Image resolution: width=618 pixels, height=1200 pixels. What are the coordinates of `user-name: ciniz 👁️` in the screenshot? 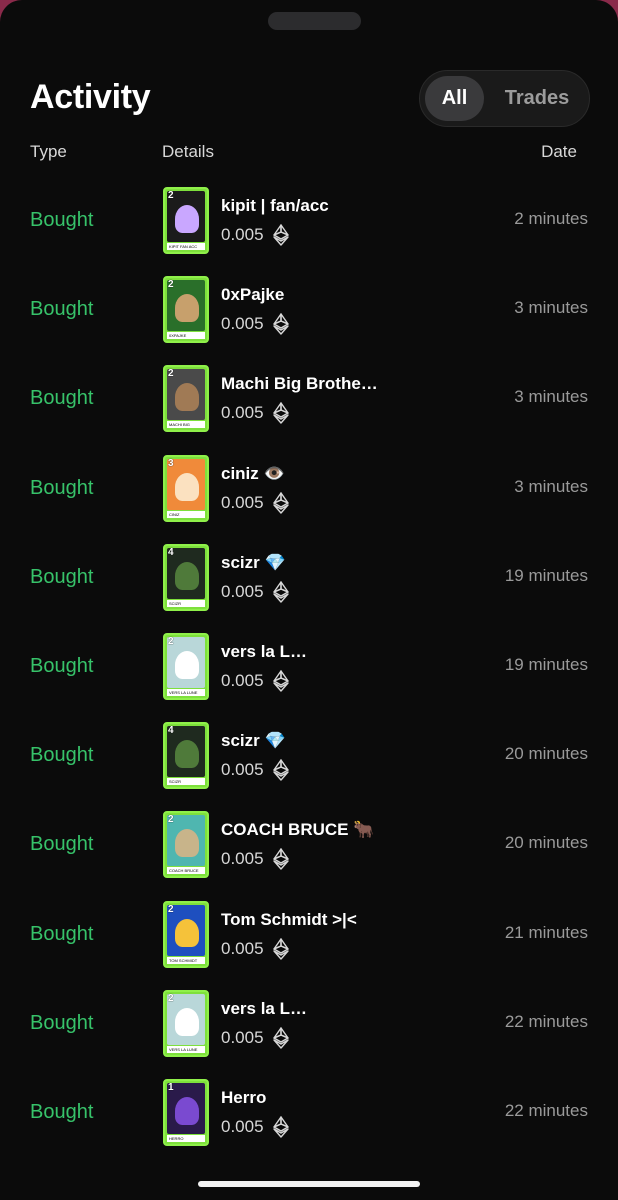 It's located at (253, 474).